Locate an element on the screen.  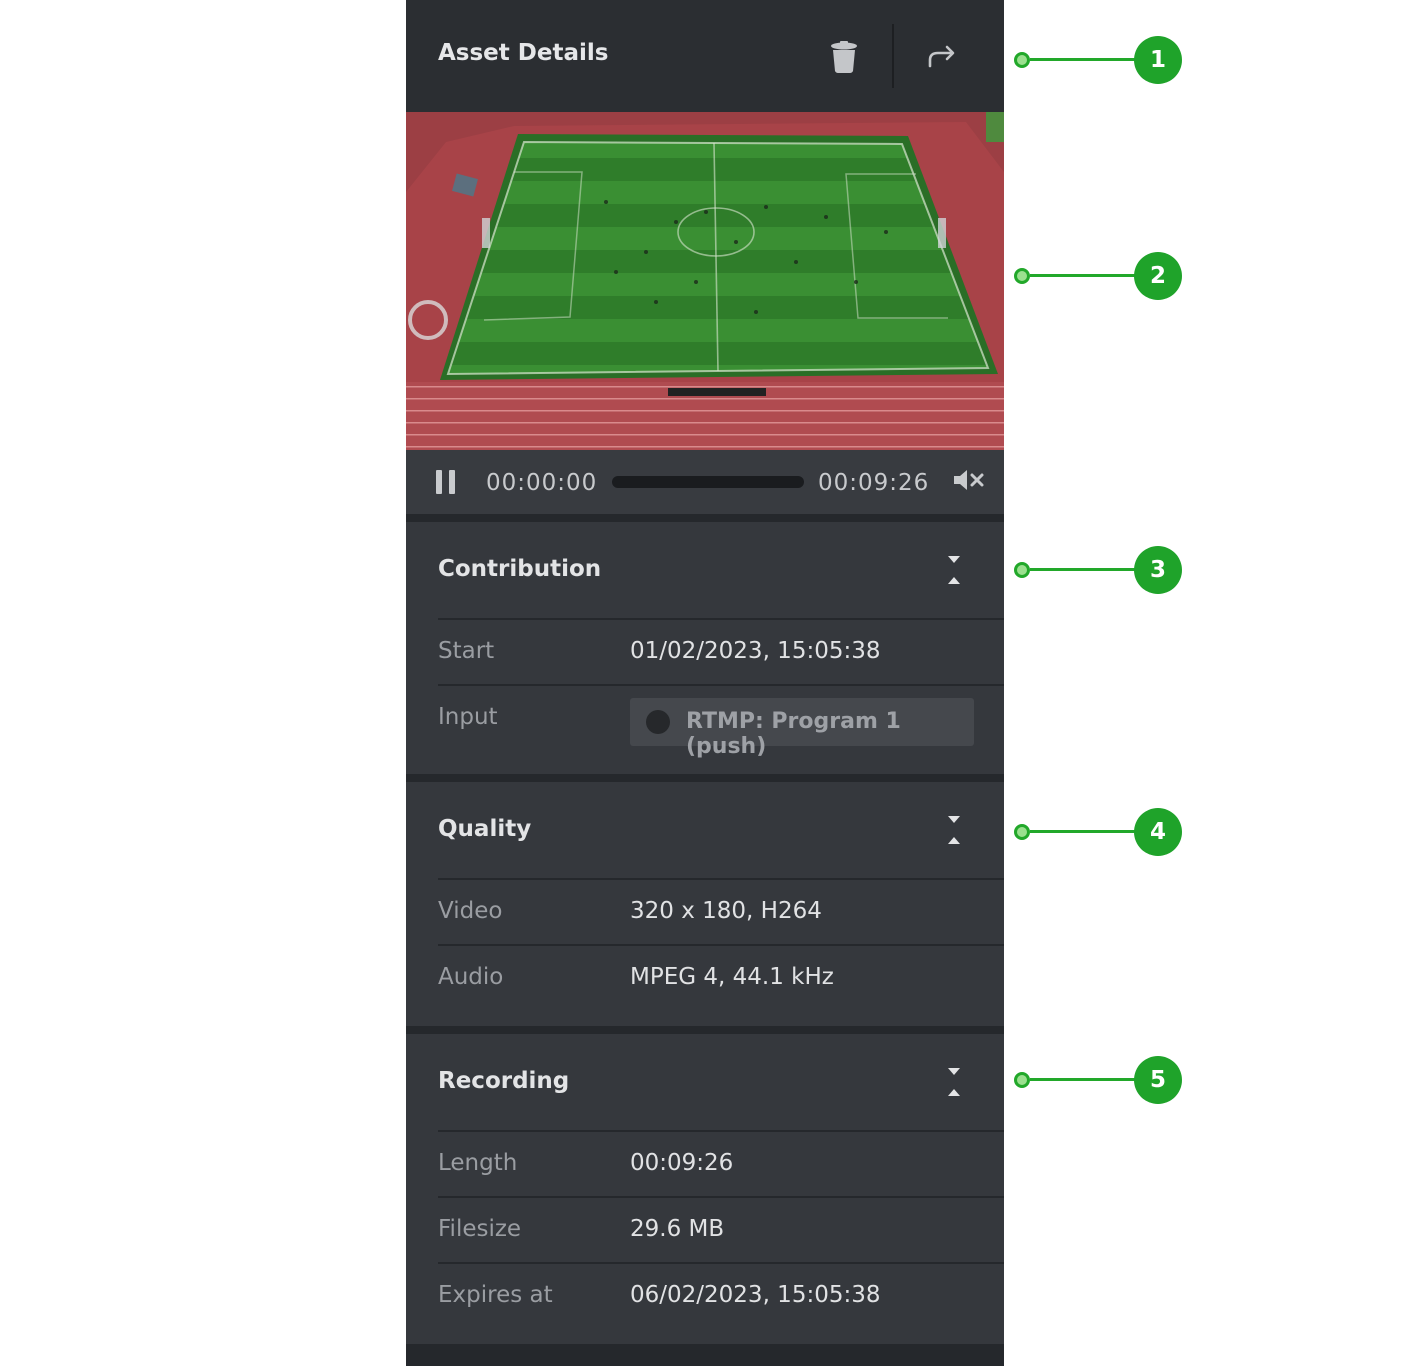
row-value-start: 01/02/2023, 15:05:38 is located at coordinates (755, 651).